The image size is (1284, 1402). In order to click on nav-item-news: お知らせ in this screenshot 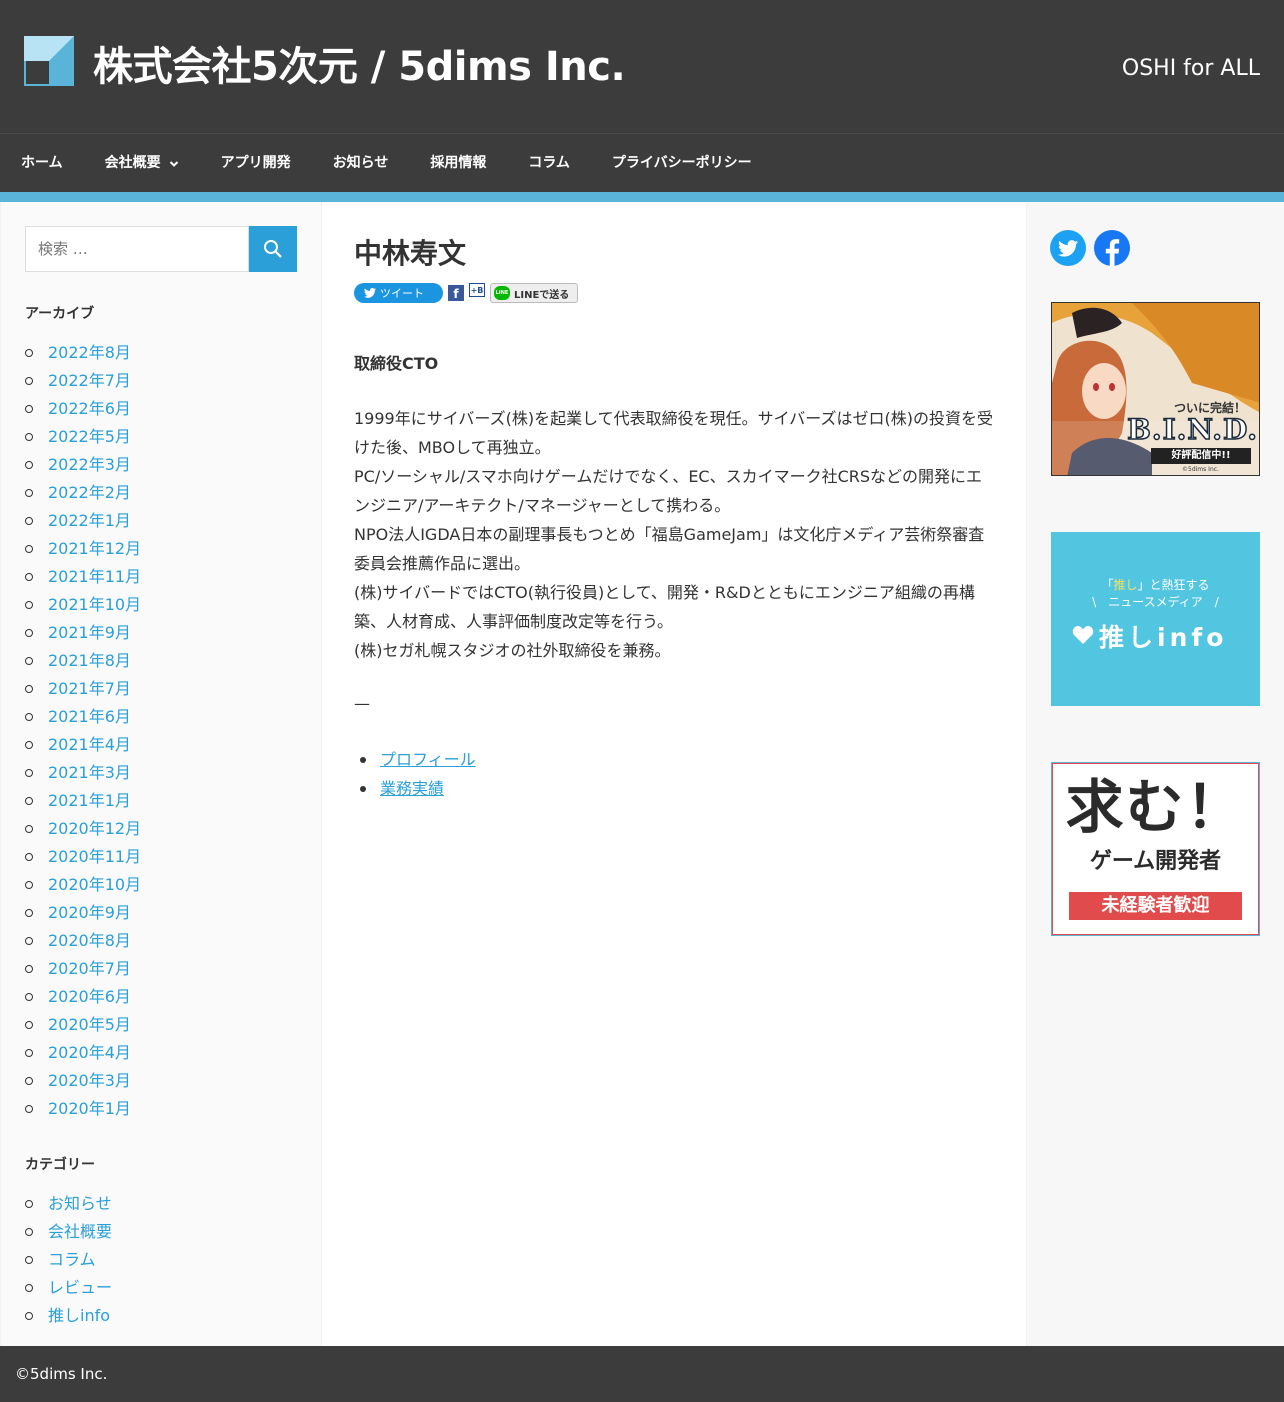, I will do `click(361, 163)`.